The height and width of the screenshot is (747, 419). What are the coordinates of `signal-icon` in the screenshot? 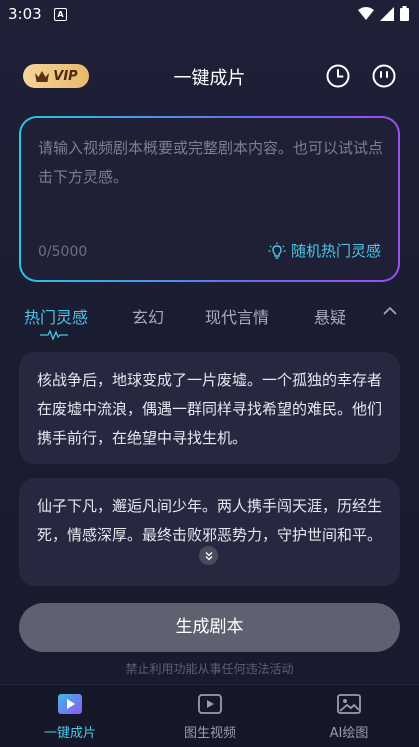 It's located at (387, 13).